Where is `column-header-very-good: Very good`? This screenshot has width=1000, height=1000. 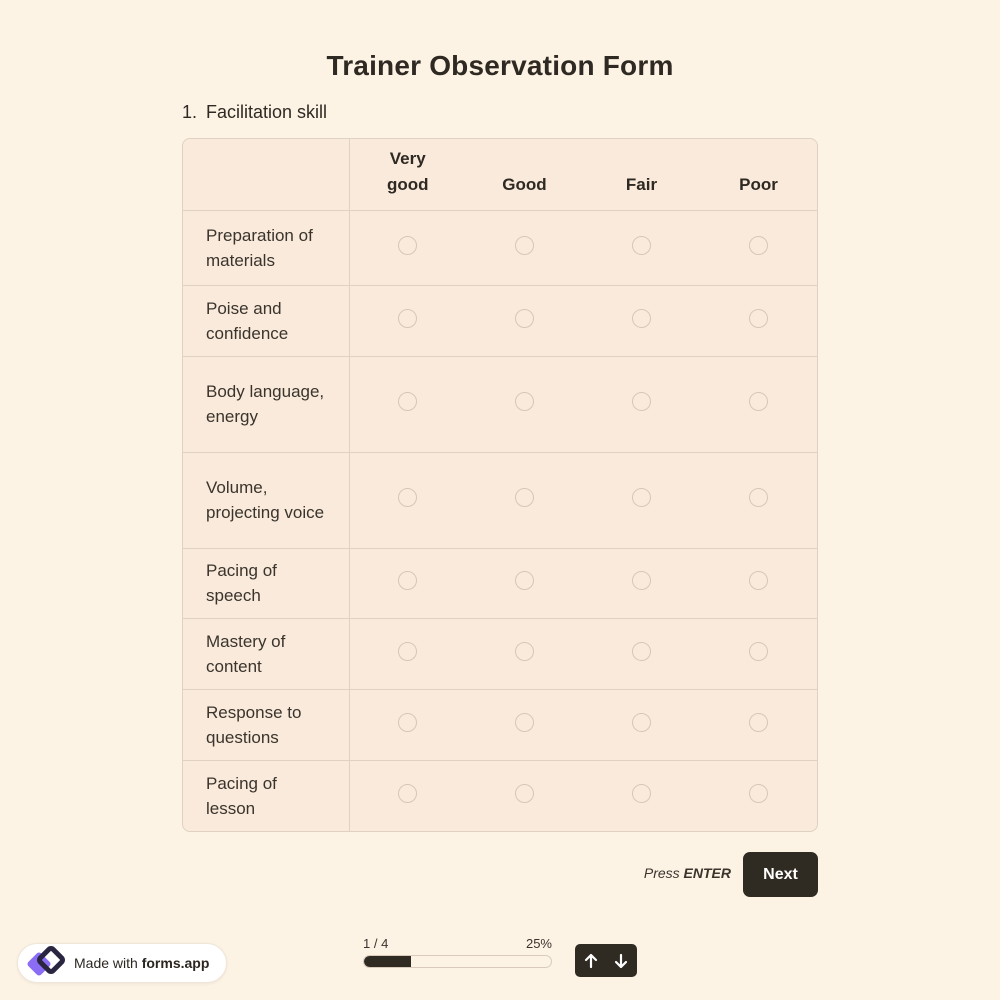 column-header-very-good: Very good is located at coordinates (407, 175).